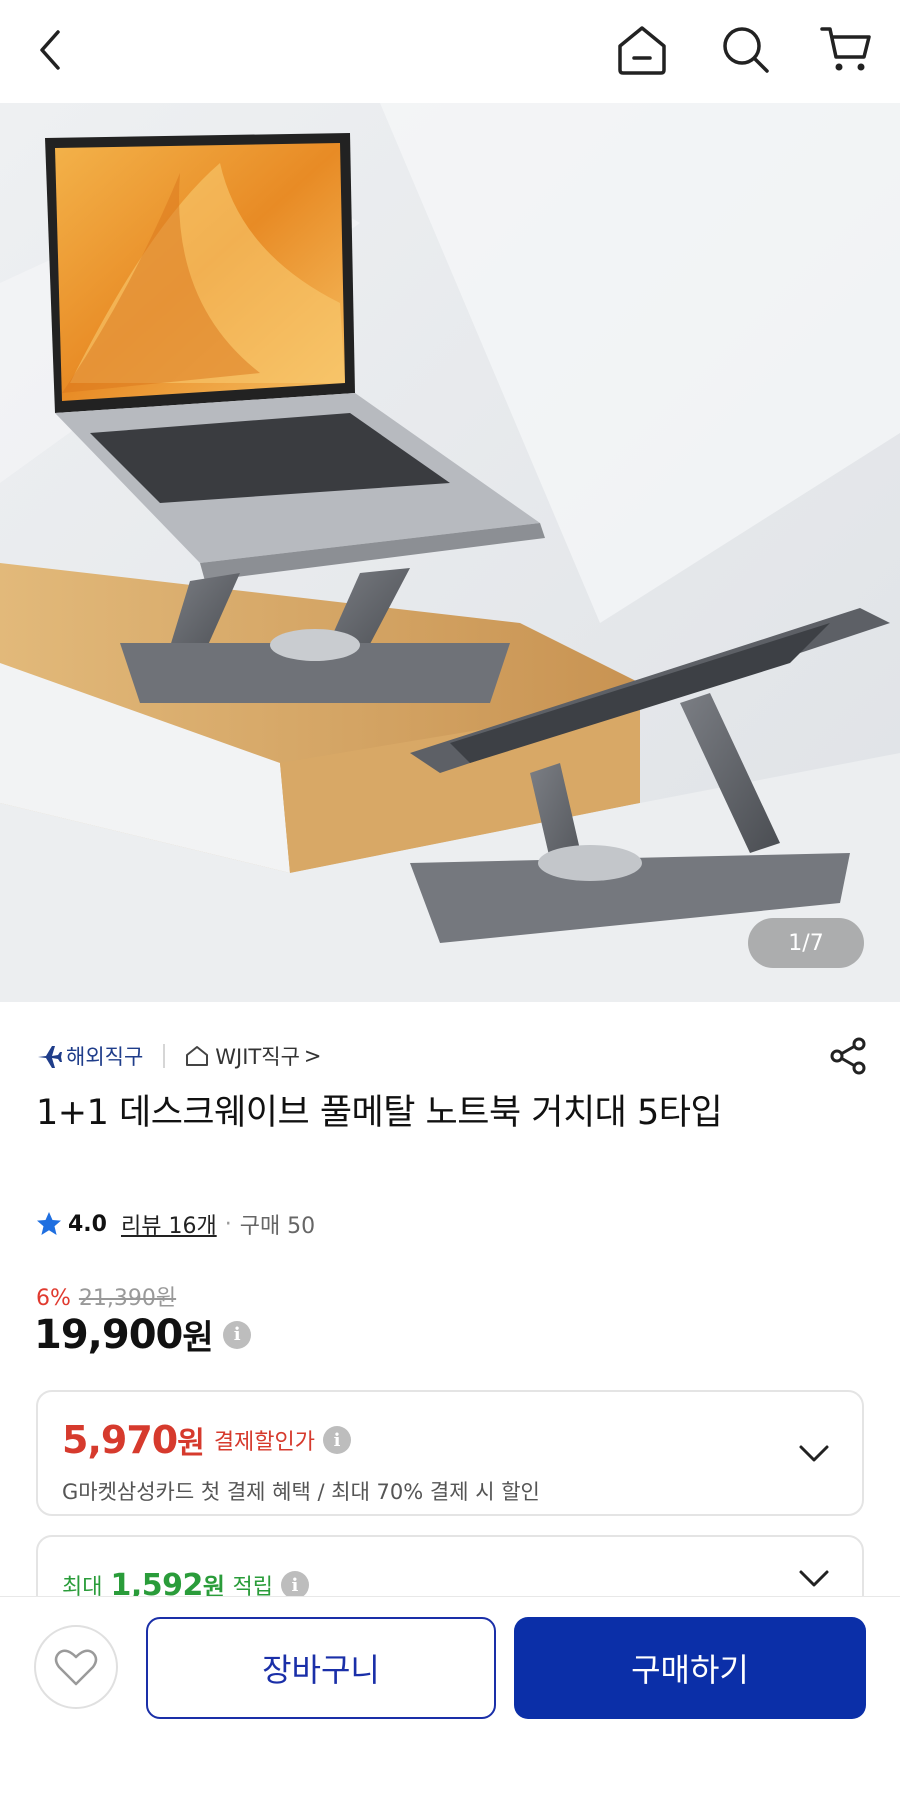 This screenshot has width=900, height=1809. Describe the element at coordinates (191, 1443) in the screenshot. I see `payment-discount-unit: 원` at that location.